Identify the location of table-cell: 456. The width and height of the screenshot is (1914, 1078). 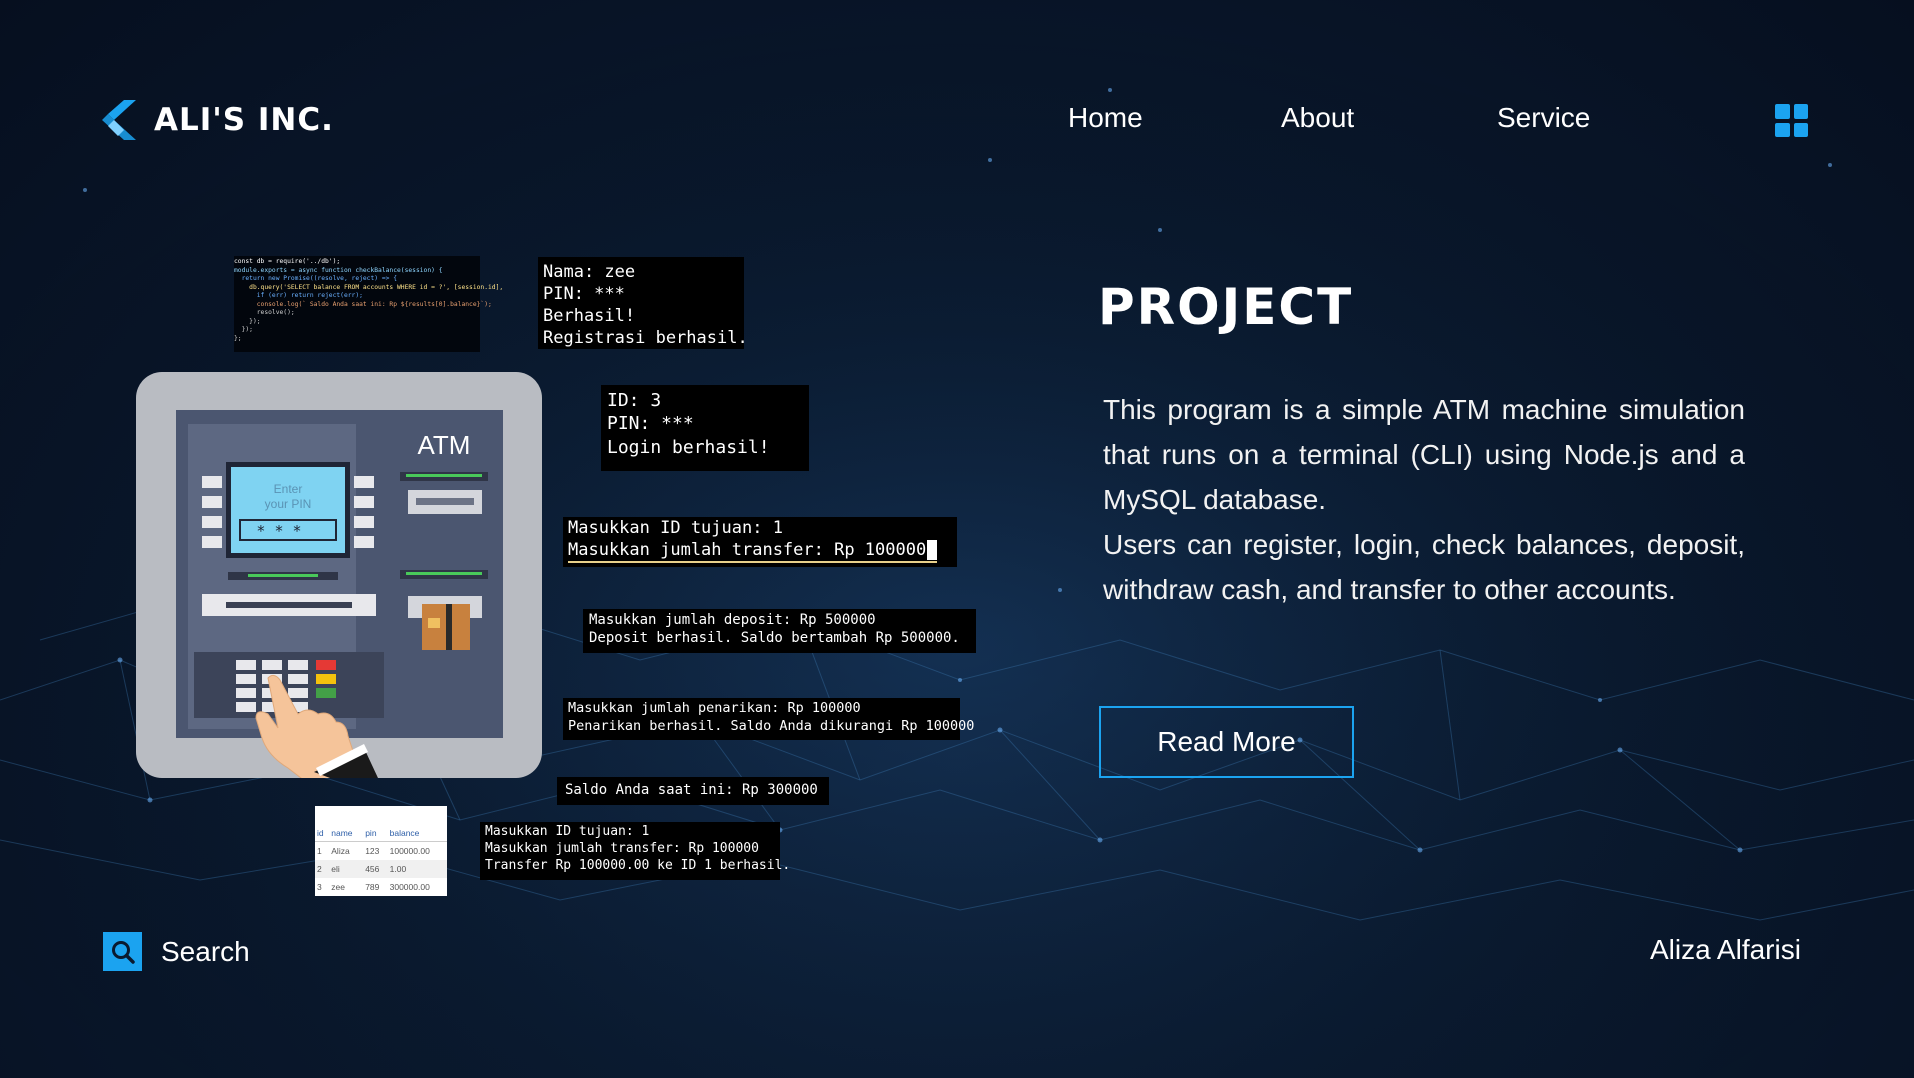
(375, 869).